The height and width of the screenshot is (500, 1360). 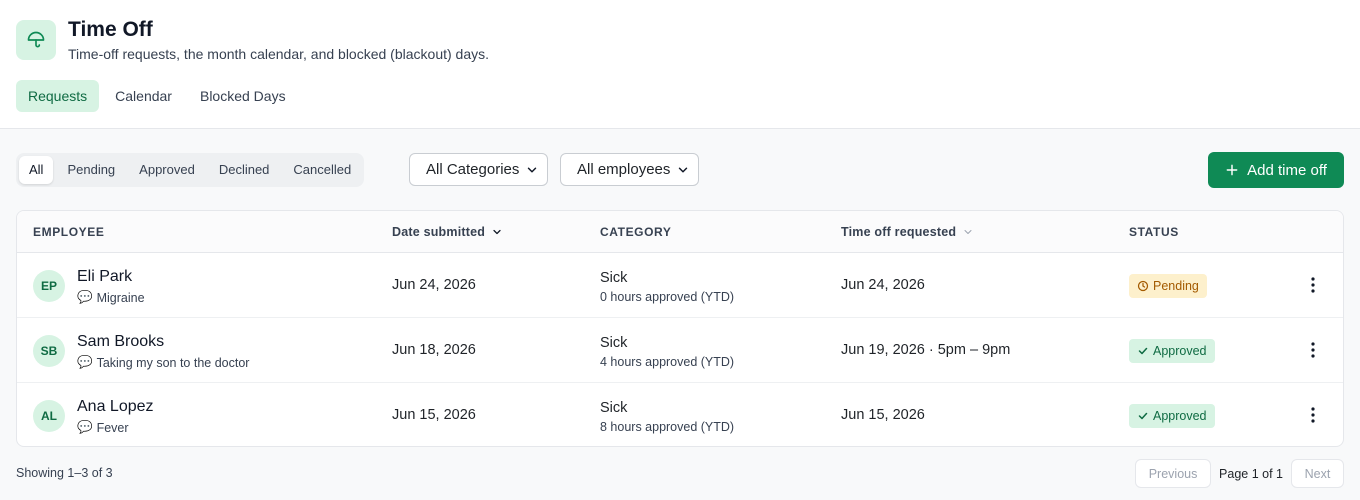 What do you see at coordinates (1173, 473) in the screenshot?
I see `previous-page-button: Previous` at bounding box center [1173, 473].